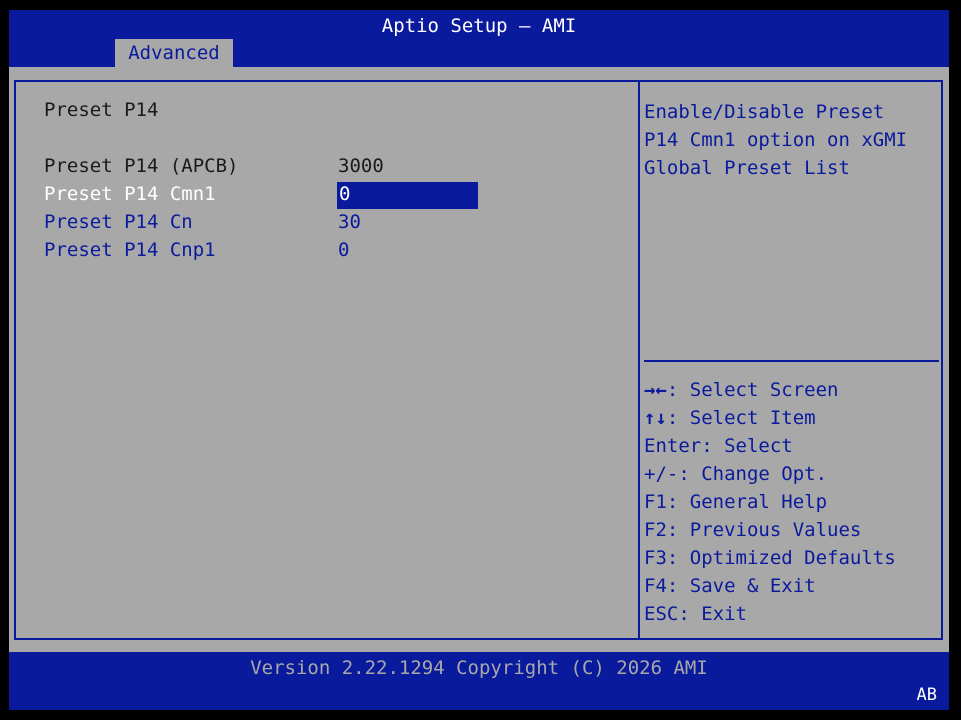  Describe the element at coordinates (661, 474) in the screenshot. I see `key-name: +/-` at that location.